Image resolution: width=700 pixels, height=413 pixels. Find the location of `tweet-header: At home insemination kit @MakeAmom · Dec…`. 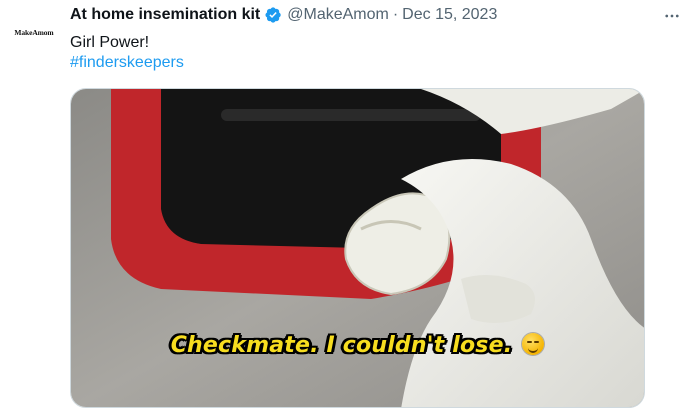

tweet-header: At home insemination kit @MakeAmom · Dec… is located at coordinates (365, 15).